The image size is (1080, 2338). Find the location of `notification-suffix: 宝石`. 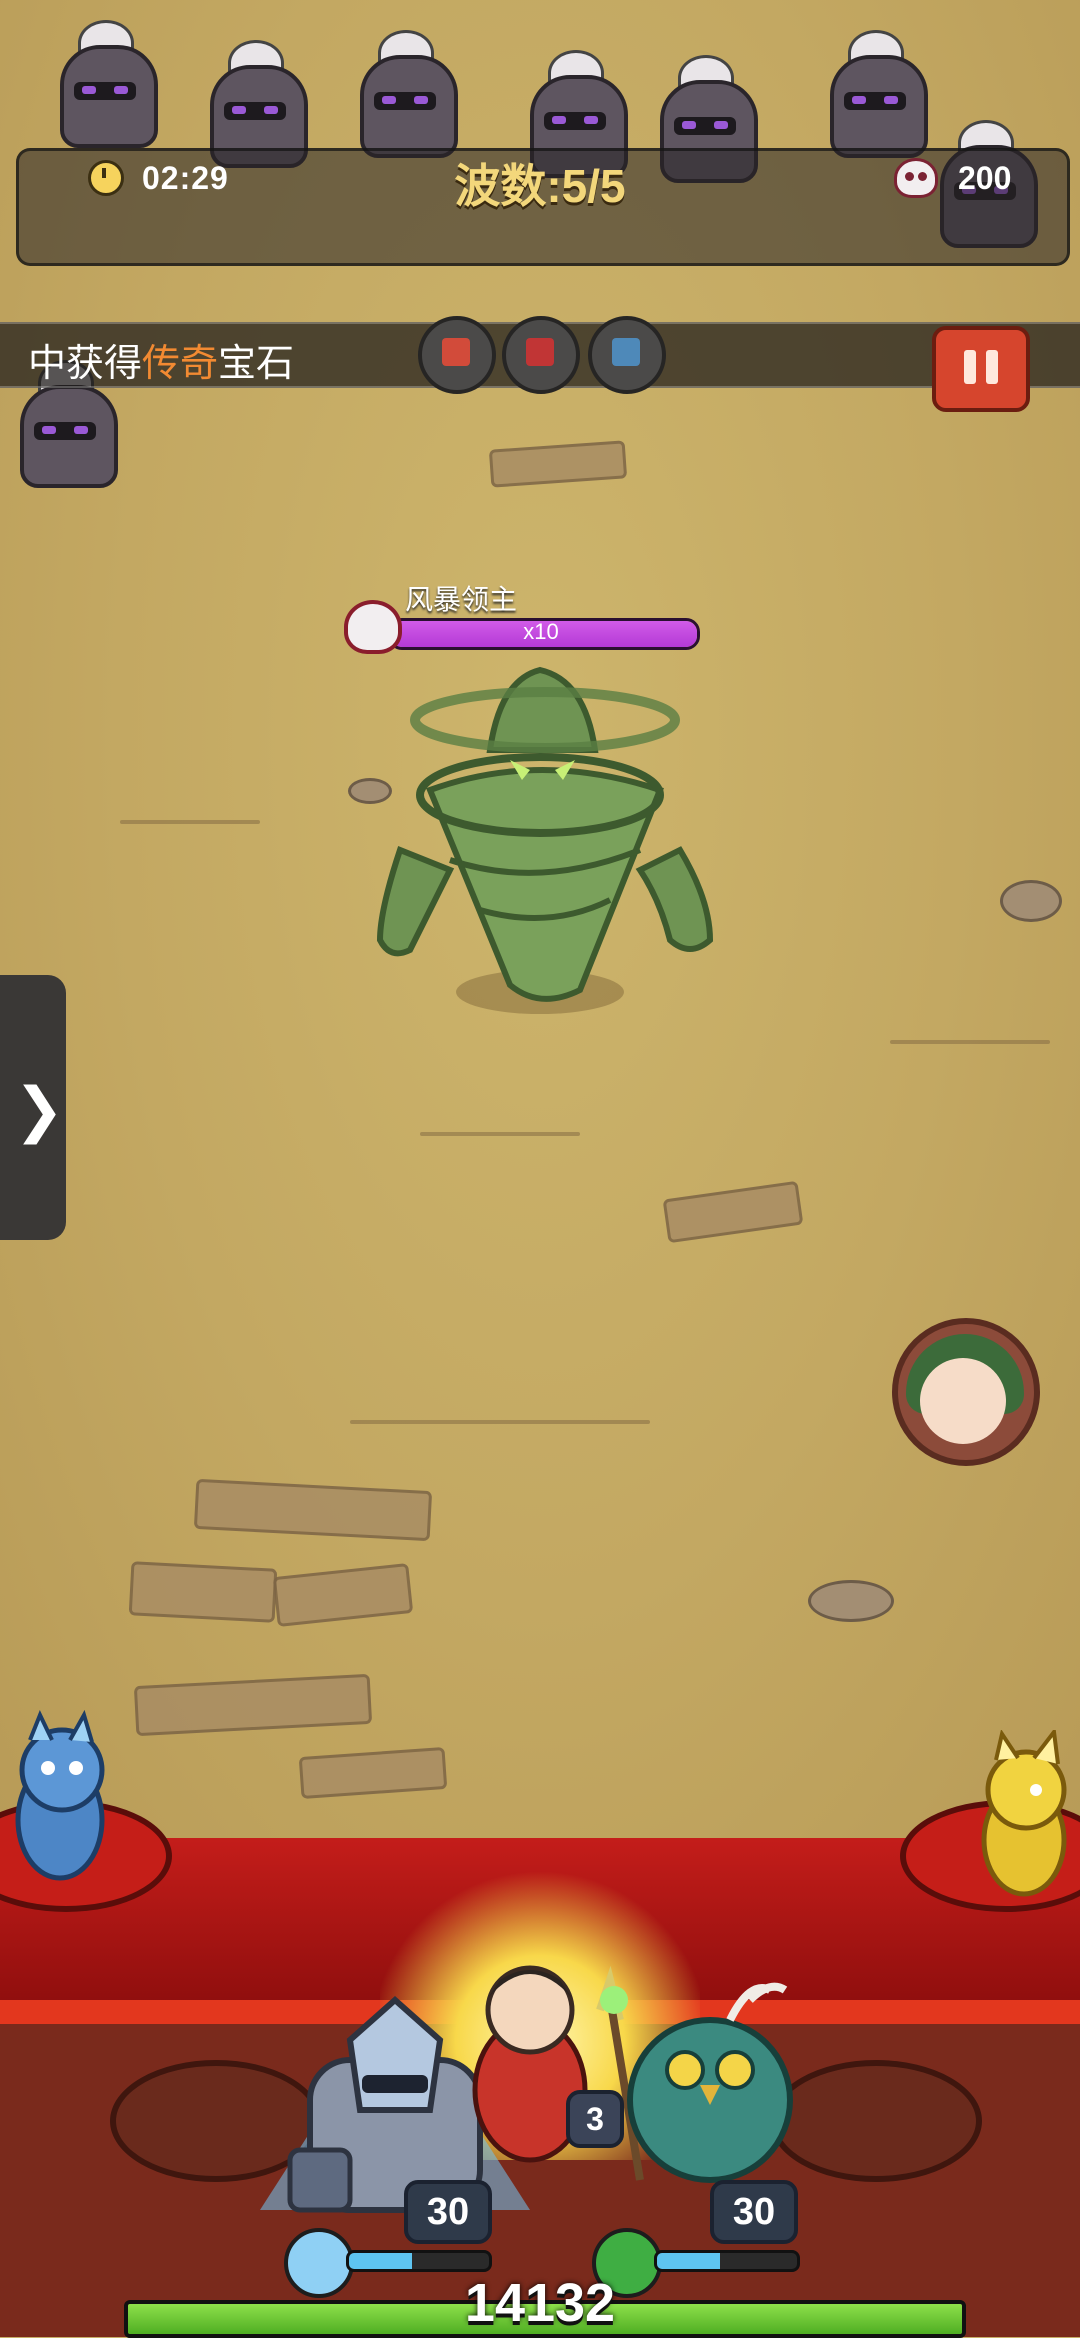

notification-suffix: 宝石 is located at coordinates (256, 364).